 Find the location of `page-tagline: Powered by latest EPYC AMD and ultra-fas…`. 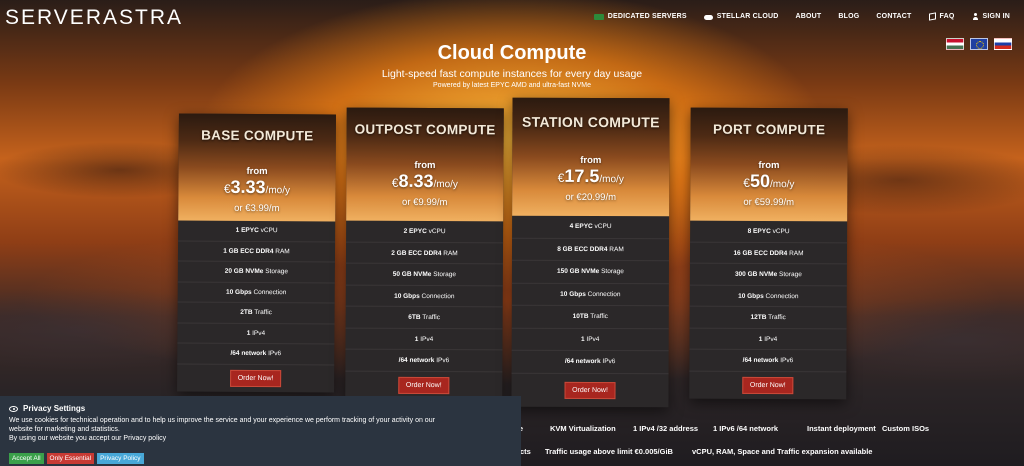

page-tagline: Powered by latest EPYC AMD and ultra-fas… is located at coordinates (512, 85).